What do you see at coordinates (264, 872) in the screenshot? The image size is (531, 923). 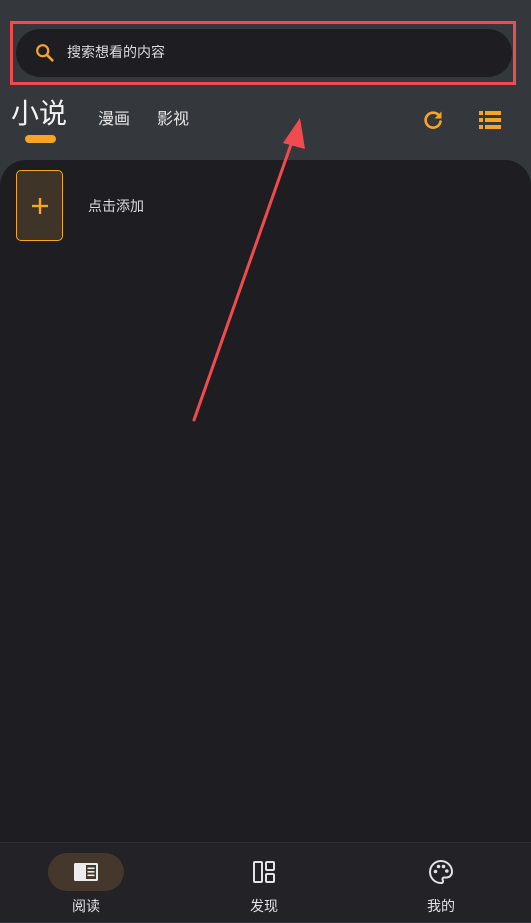 I see `dashboard-icon` at bounding box center [264, 872].